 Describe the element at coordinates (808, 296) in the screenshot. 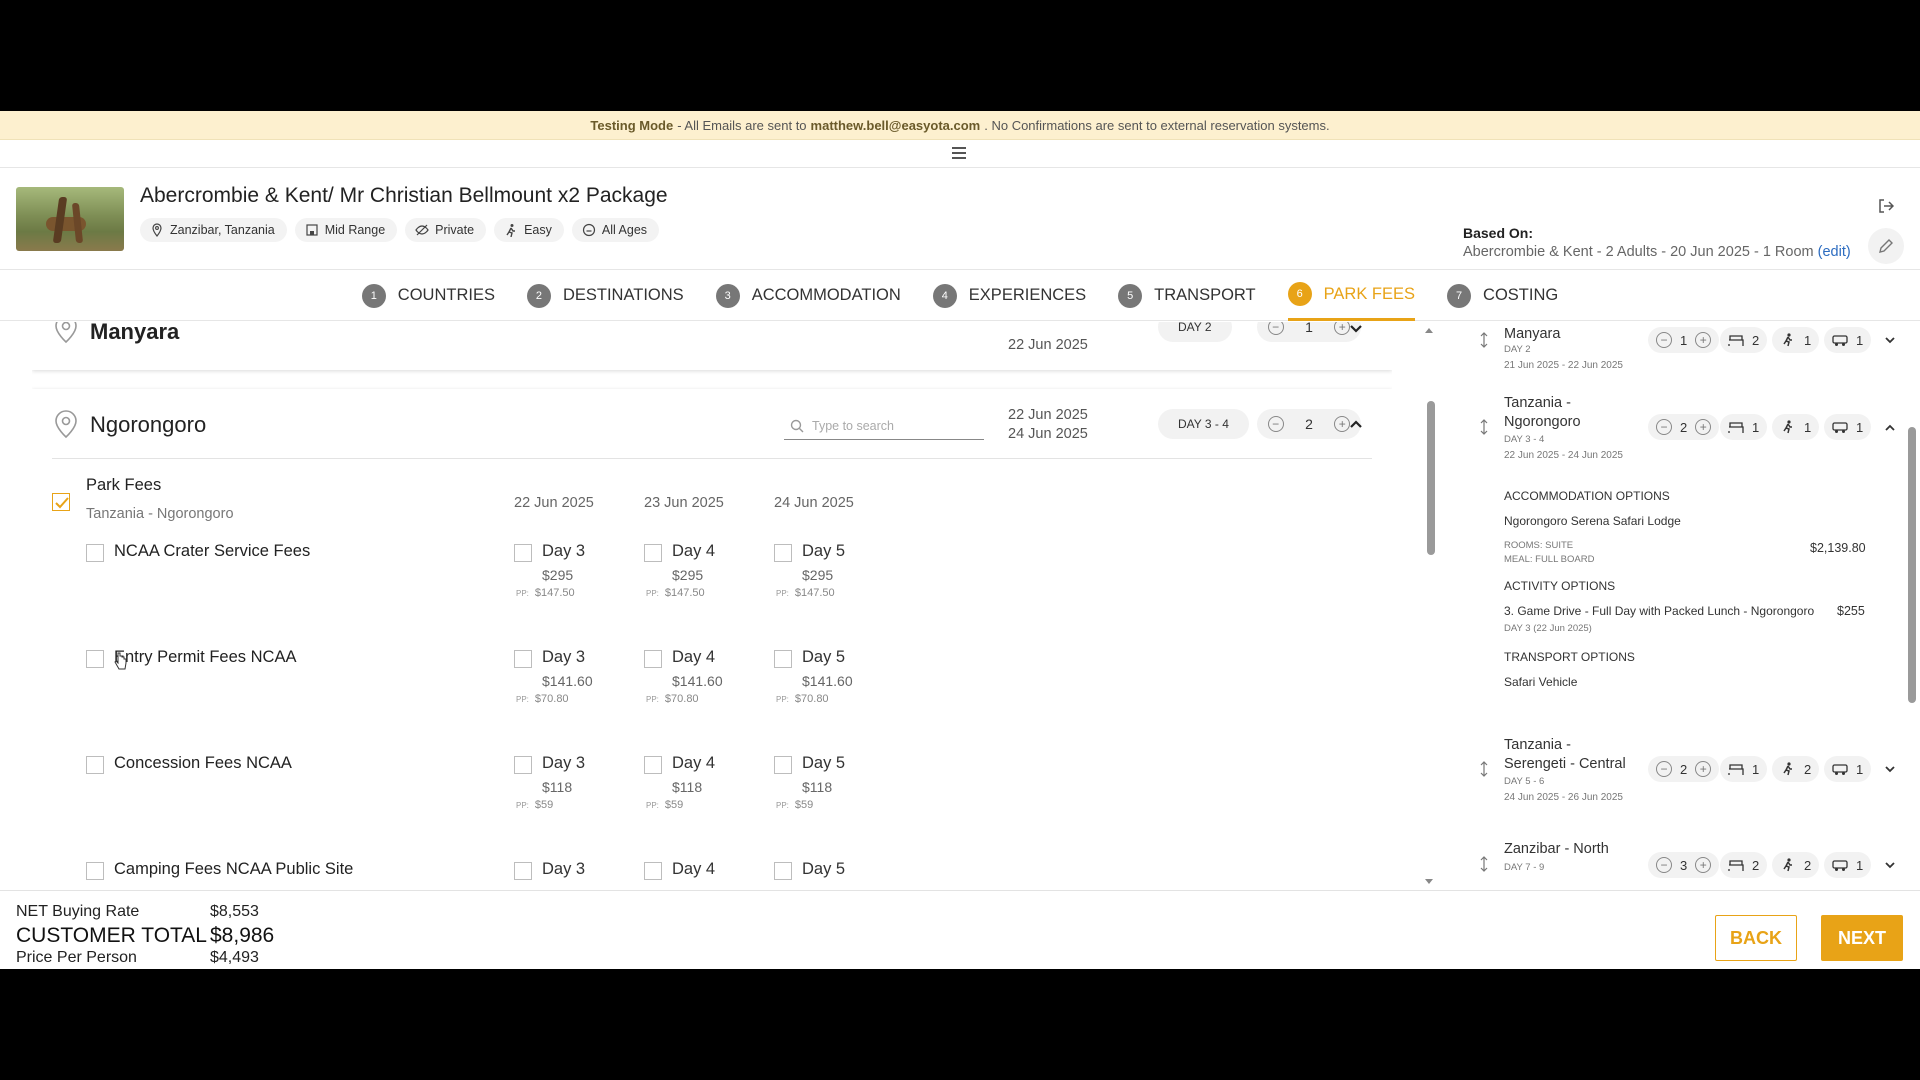

I see `step-accommodation: 3 ACCOMMODATION` at that location.